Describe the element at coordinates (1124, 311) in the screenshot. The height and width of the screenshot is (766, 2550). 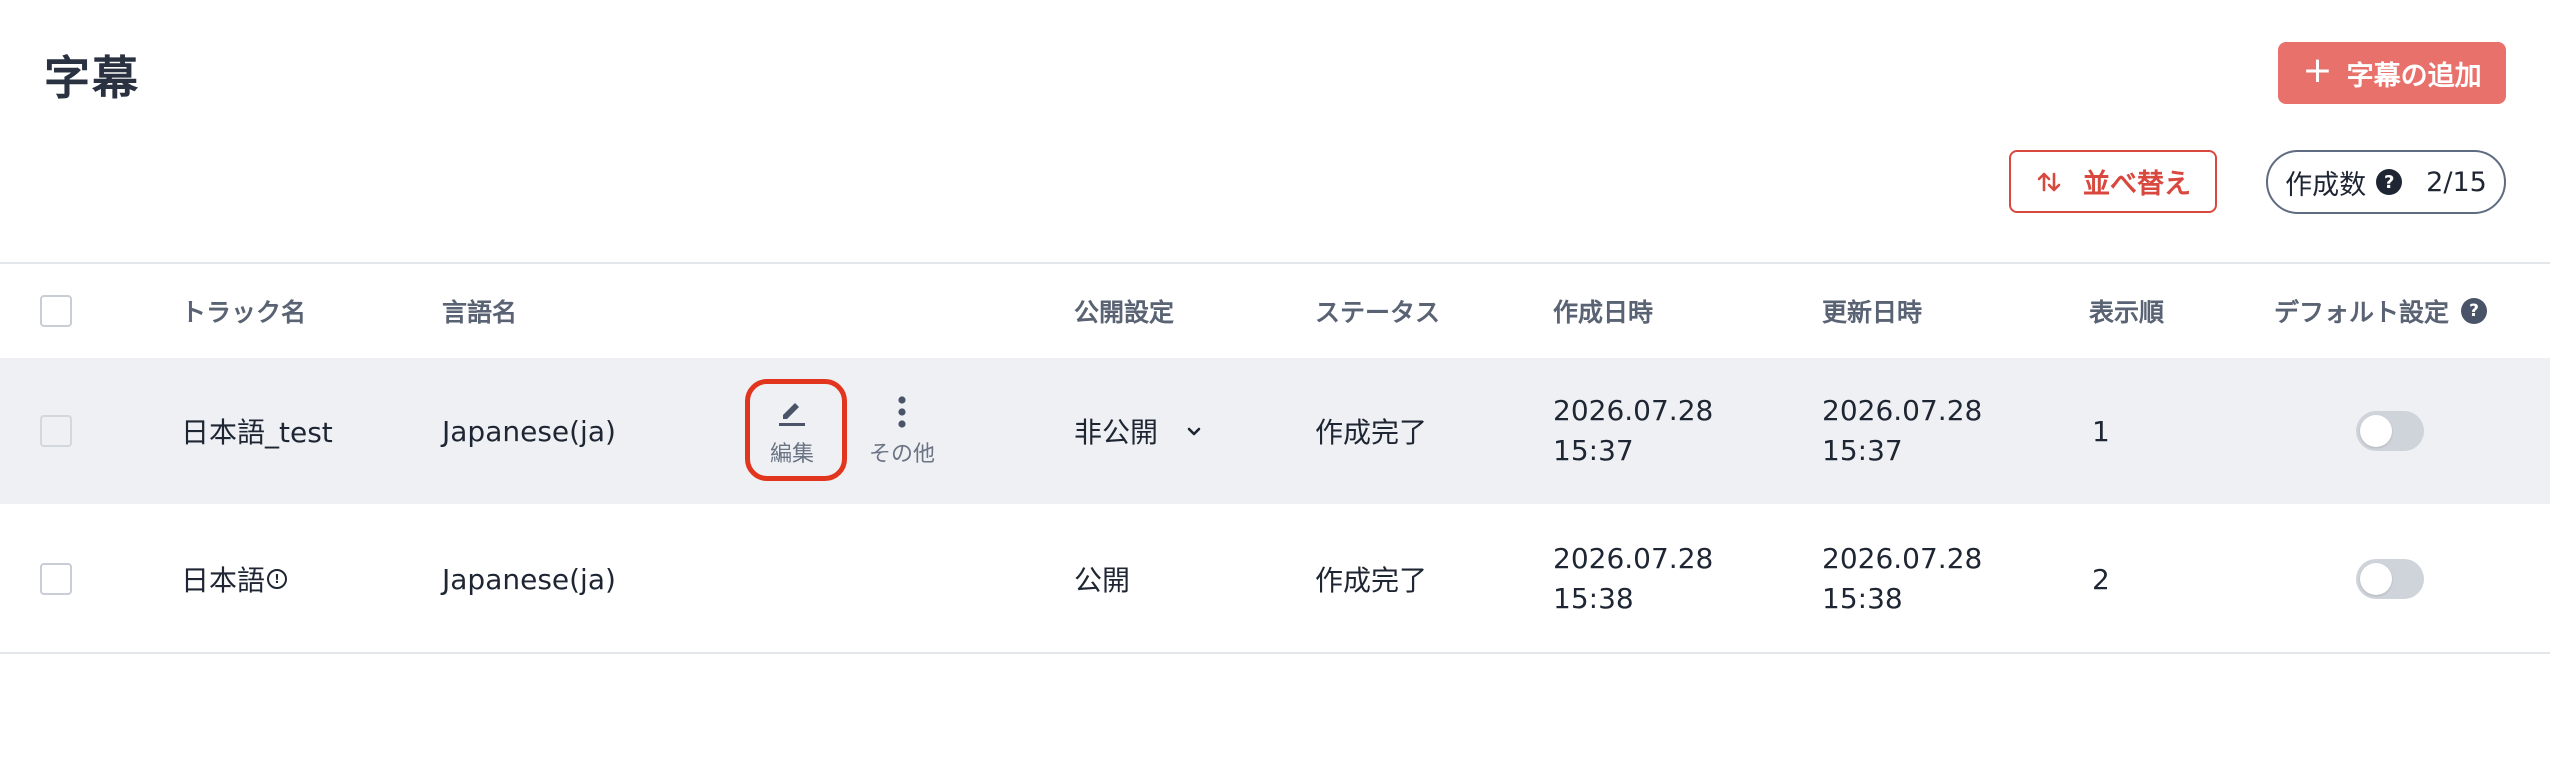
I see `column-header-visibility: 公開設定` at that location.